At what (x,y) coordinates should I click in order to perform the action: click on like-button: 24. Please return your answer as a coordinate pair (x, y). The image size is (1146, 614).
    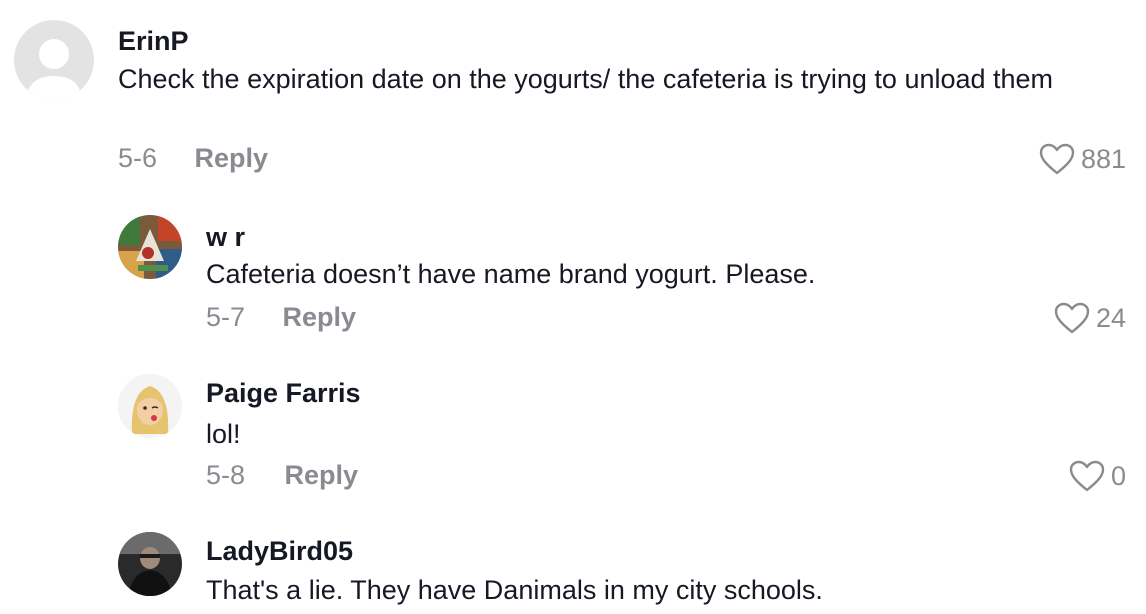
    Looking at the image, I should click on (1090, 318).